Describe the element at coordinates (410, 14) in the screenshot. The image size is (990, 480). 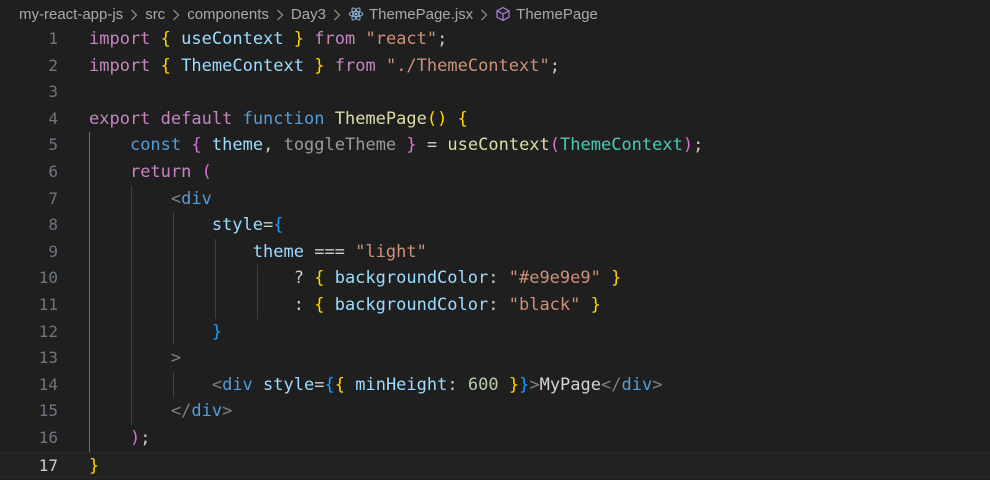
I see `breadcrumb-item-file: ThemePage.jsx` at that location.